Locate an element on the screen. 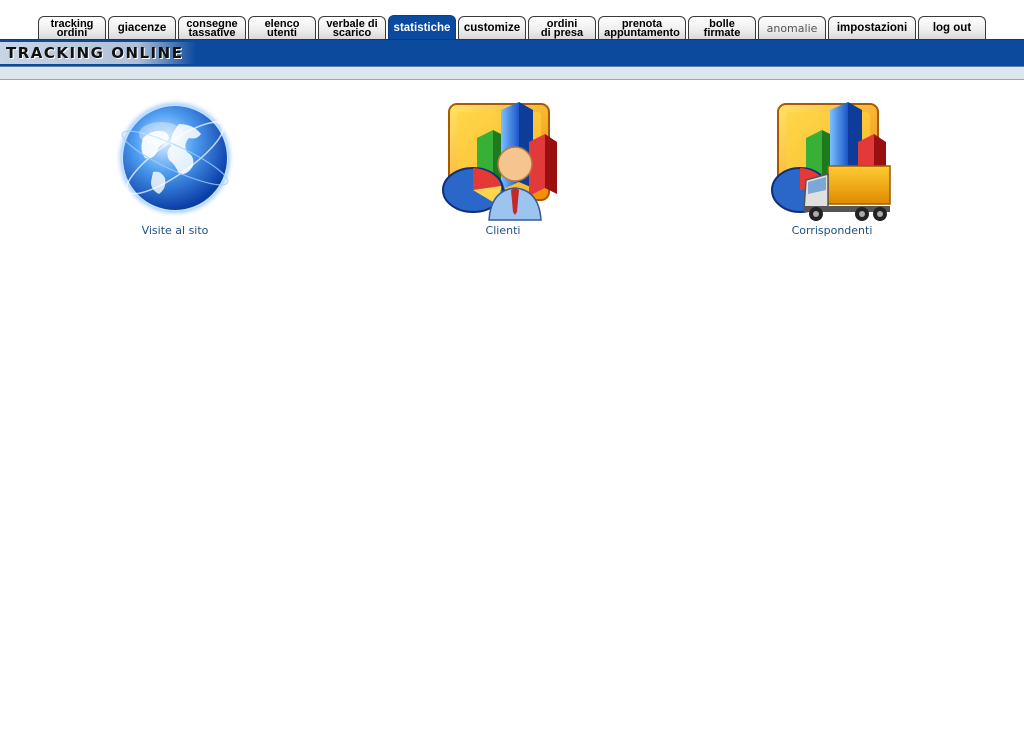 This screenshot has height=745, width=1024. tab-bolle-firmate: bolle firmate is located at coordinates (722, 28).